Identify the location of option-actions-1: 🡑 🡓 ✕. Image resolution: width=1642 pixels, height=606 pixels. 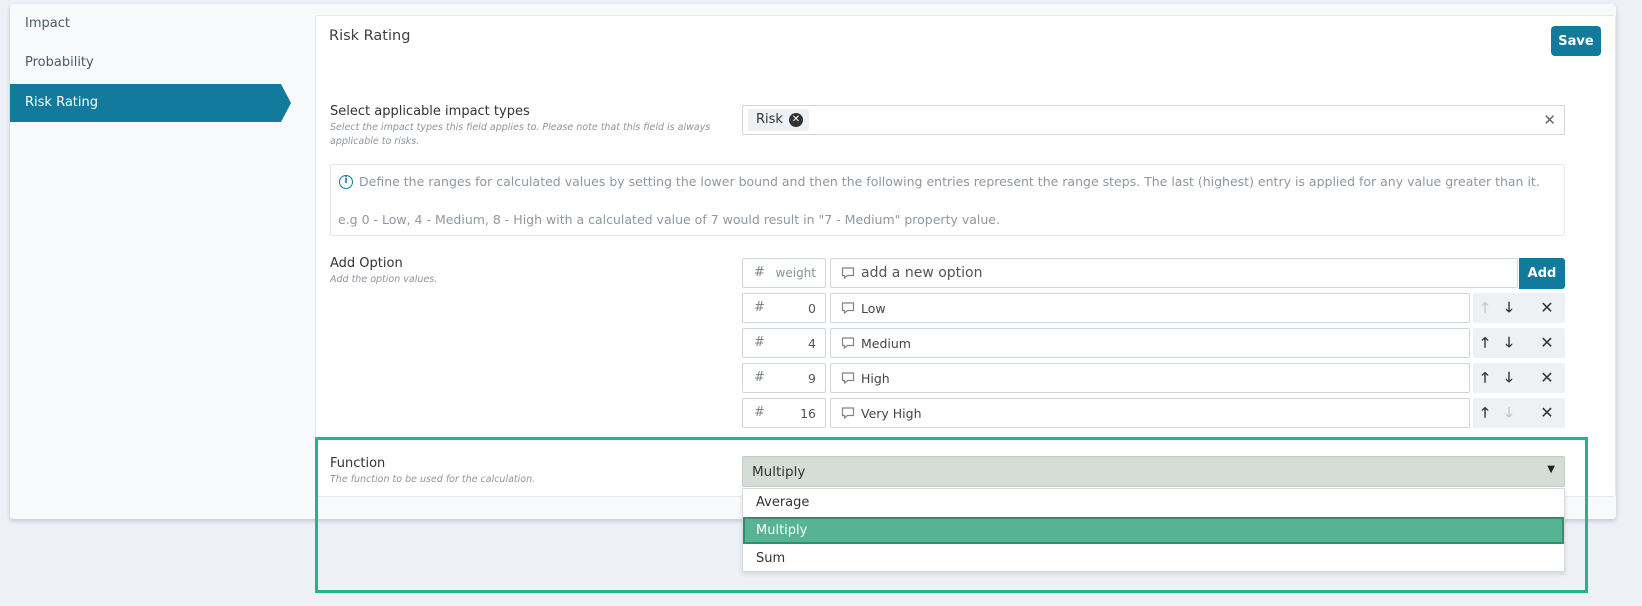
(1519, 343).